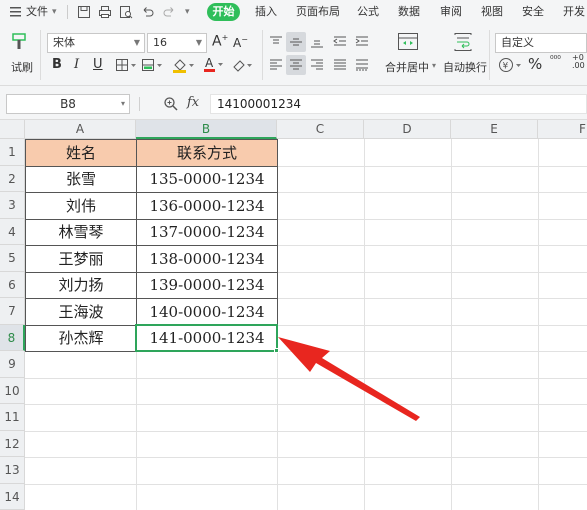 This screenshot has height=510, width=587. I want to click on row-header-6: 6, so click(12, 285).